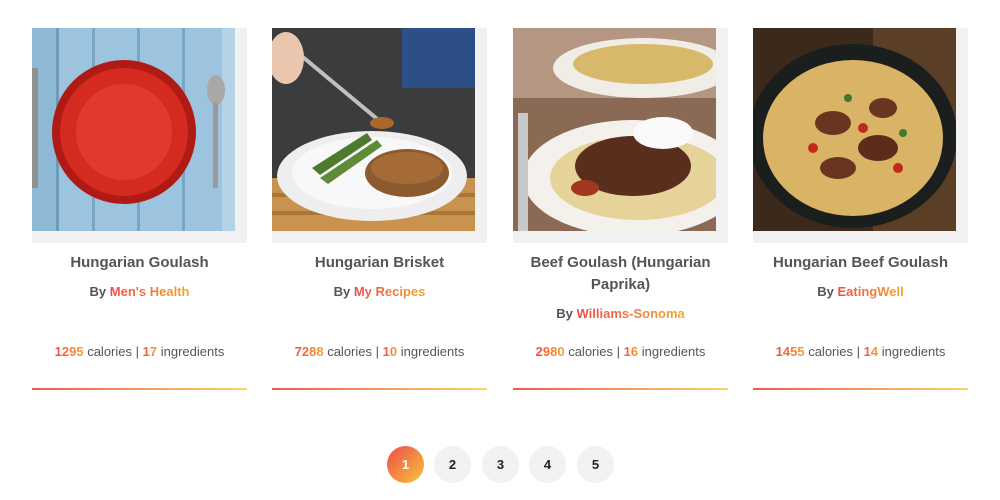 The width and height of the screenshot is (1000, 500). What do you see at coordinates (69, 351) in the screenshot?
I see `calories-value: 1295` at bounding box center [69, 351].